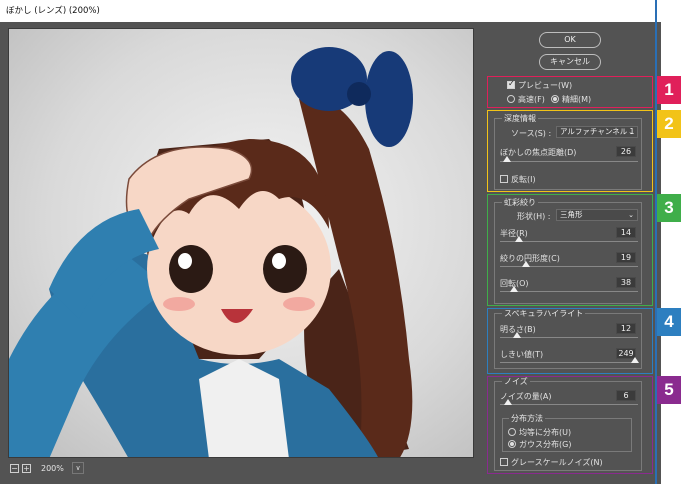  I want to click on cancel-button: キャンセル, so click(570, 62).